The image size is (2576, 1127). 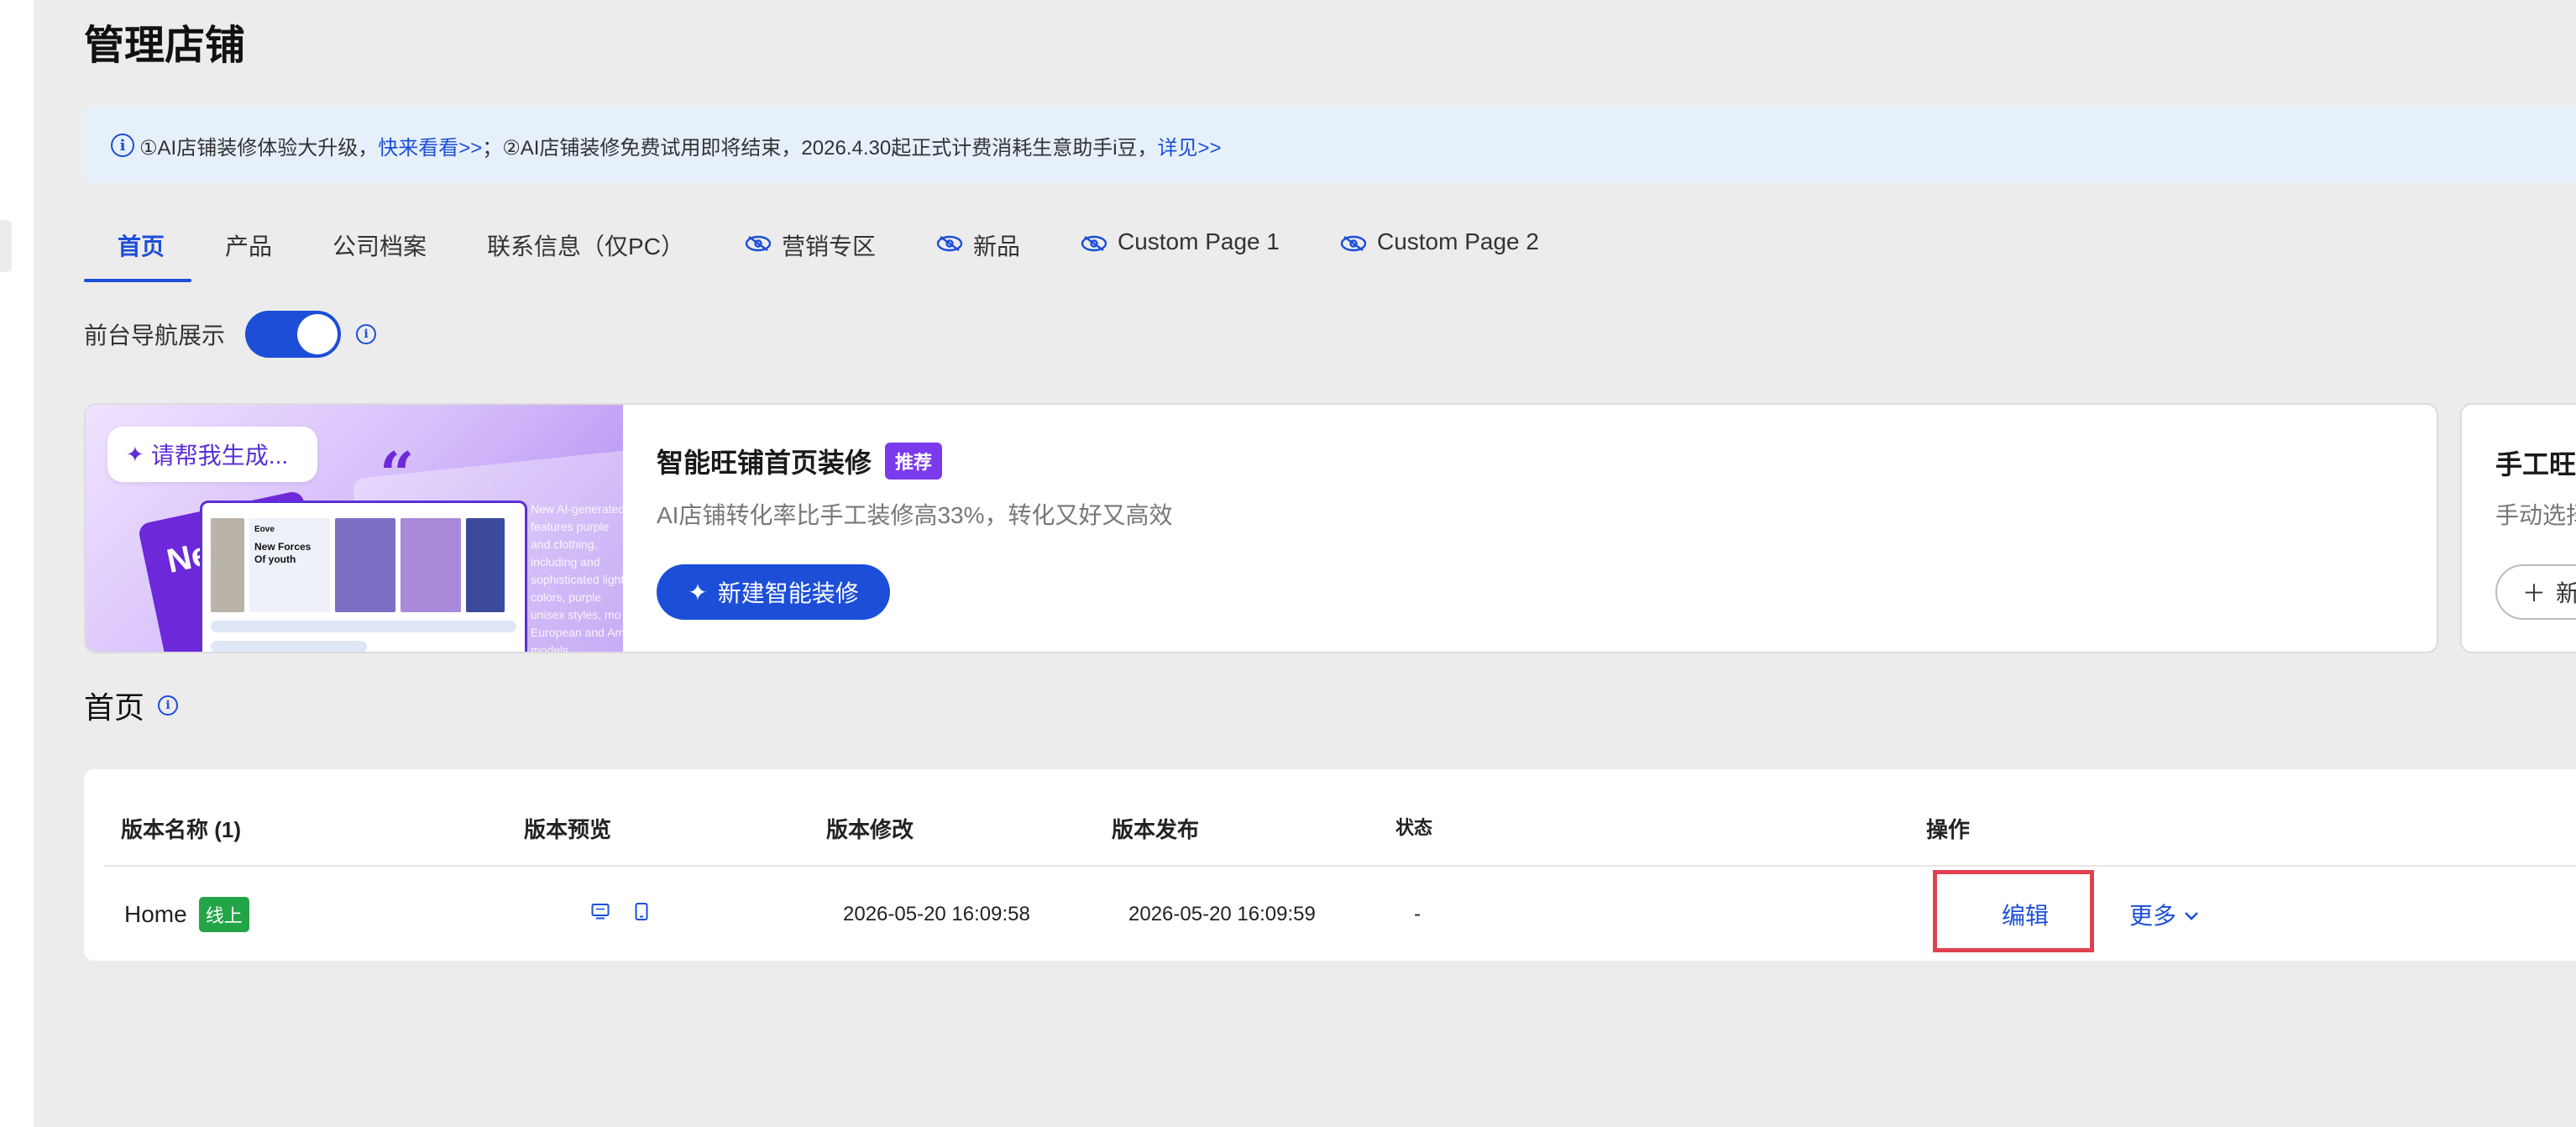 What do you see at coordinates (1949, 829) in the screenshot?
I see `column-header-actions: 操作` at bounding box center [1949, 829].